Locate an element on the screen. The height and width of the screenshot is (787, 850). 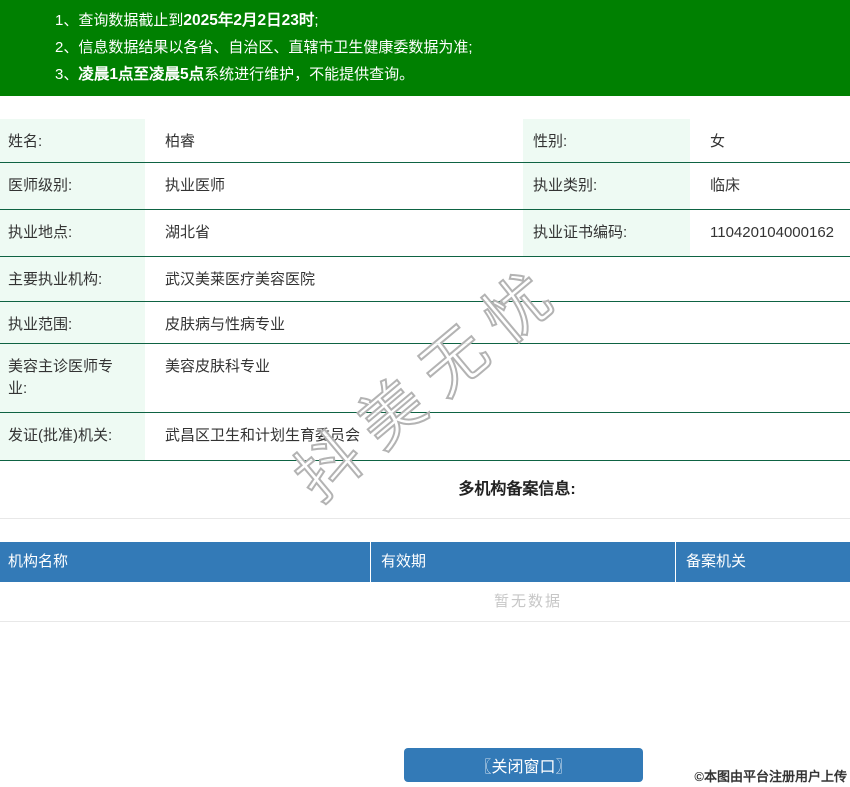
field-label-practice-place: 执业地点: is located at coordinates (72, 233).